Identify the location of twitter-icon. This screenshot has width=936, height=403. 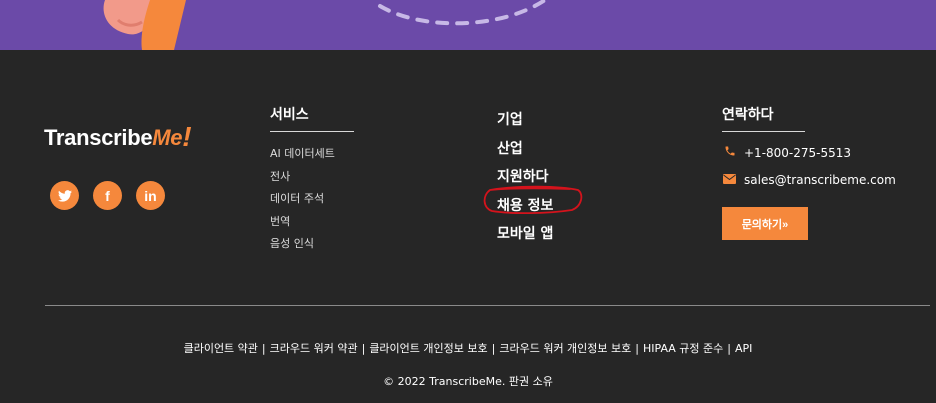
(64, 195).